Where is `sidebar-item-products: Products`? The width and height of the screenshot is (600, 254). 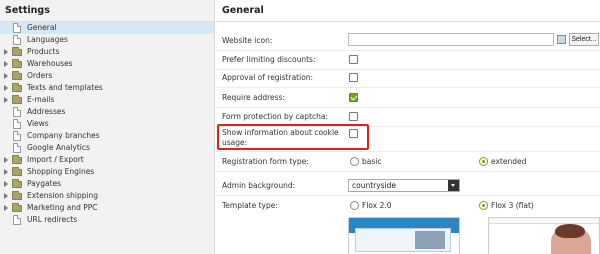 sidebar-item-products: Products is located at coordinates (107, 52).